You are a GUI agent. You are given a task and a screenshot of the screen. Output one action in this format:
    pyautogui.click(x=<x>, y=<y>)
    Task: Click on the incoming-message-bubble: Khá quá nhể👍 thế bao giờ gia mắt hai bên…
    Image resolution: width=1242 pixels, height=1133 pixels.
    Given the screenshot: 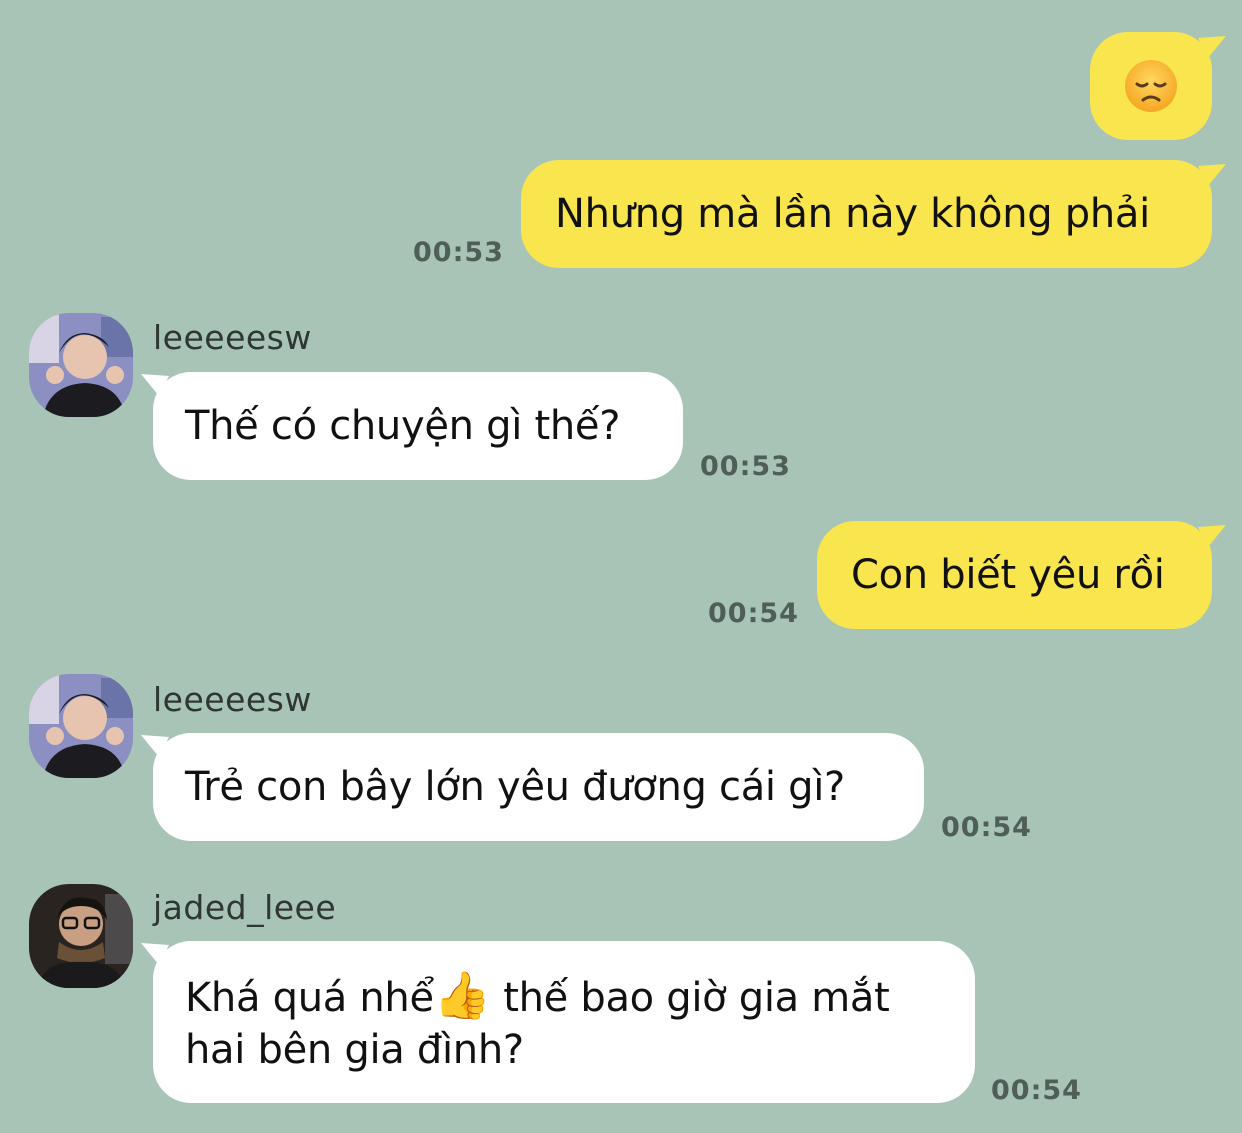 What is the action you would take?
    pyautogui.click(x=558, y=1022)
    